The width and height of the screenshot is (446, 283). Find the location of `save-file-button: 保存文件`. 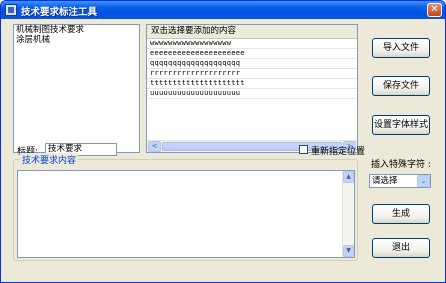

save-file-button: 保存文件 is located at coordinates (401, 86).